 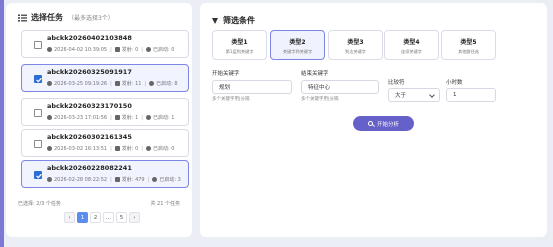 I want to click on end-keyword-hint: 多个关键字用|分隔, so click(x=320, y=99).